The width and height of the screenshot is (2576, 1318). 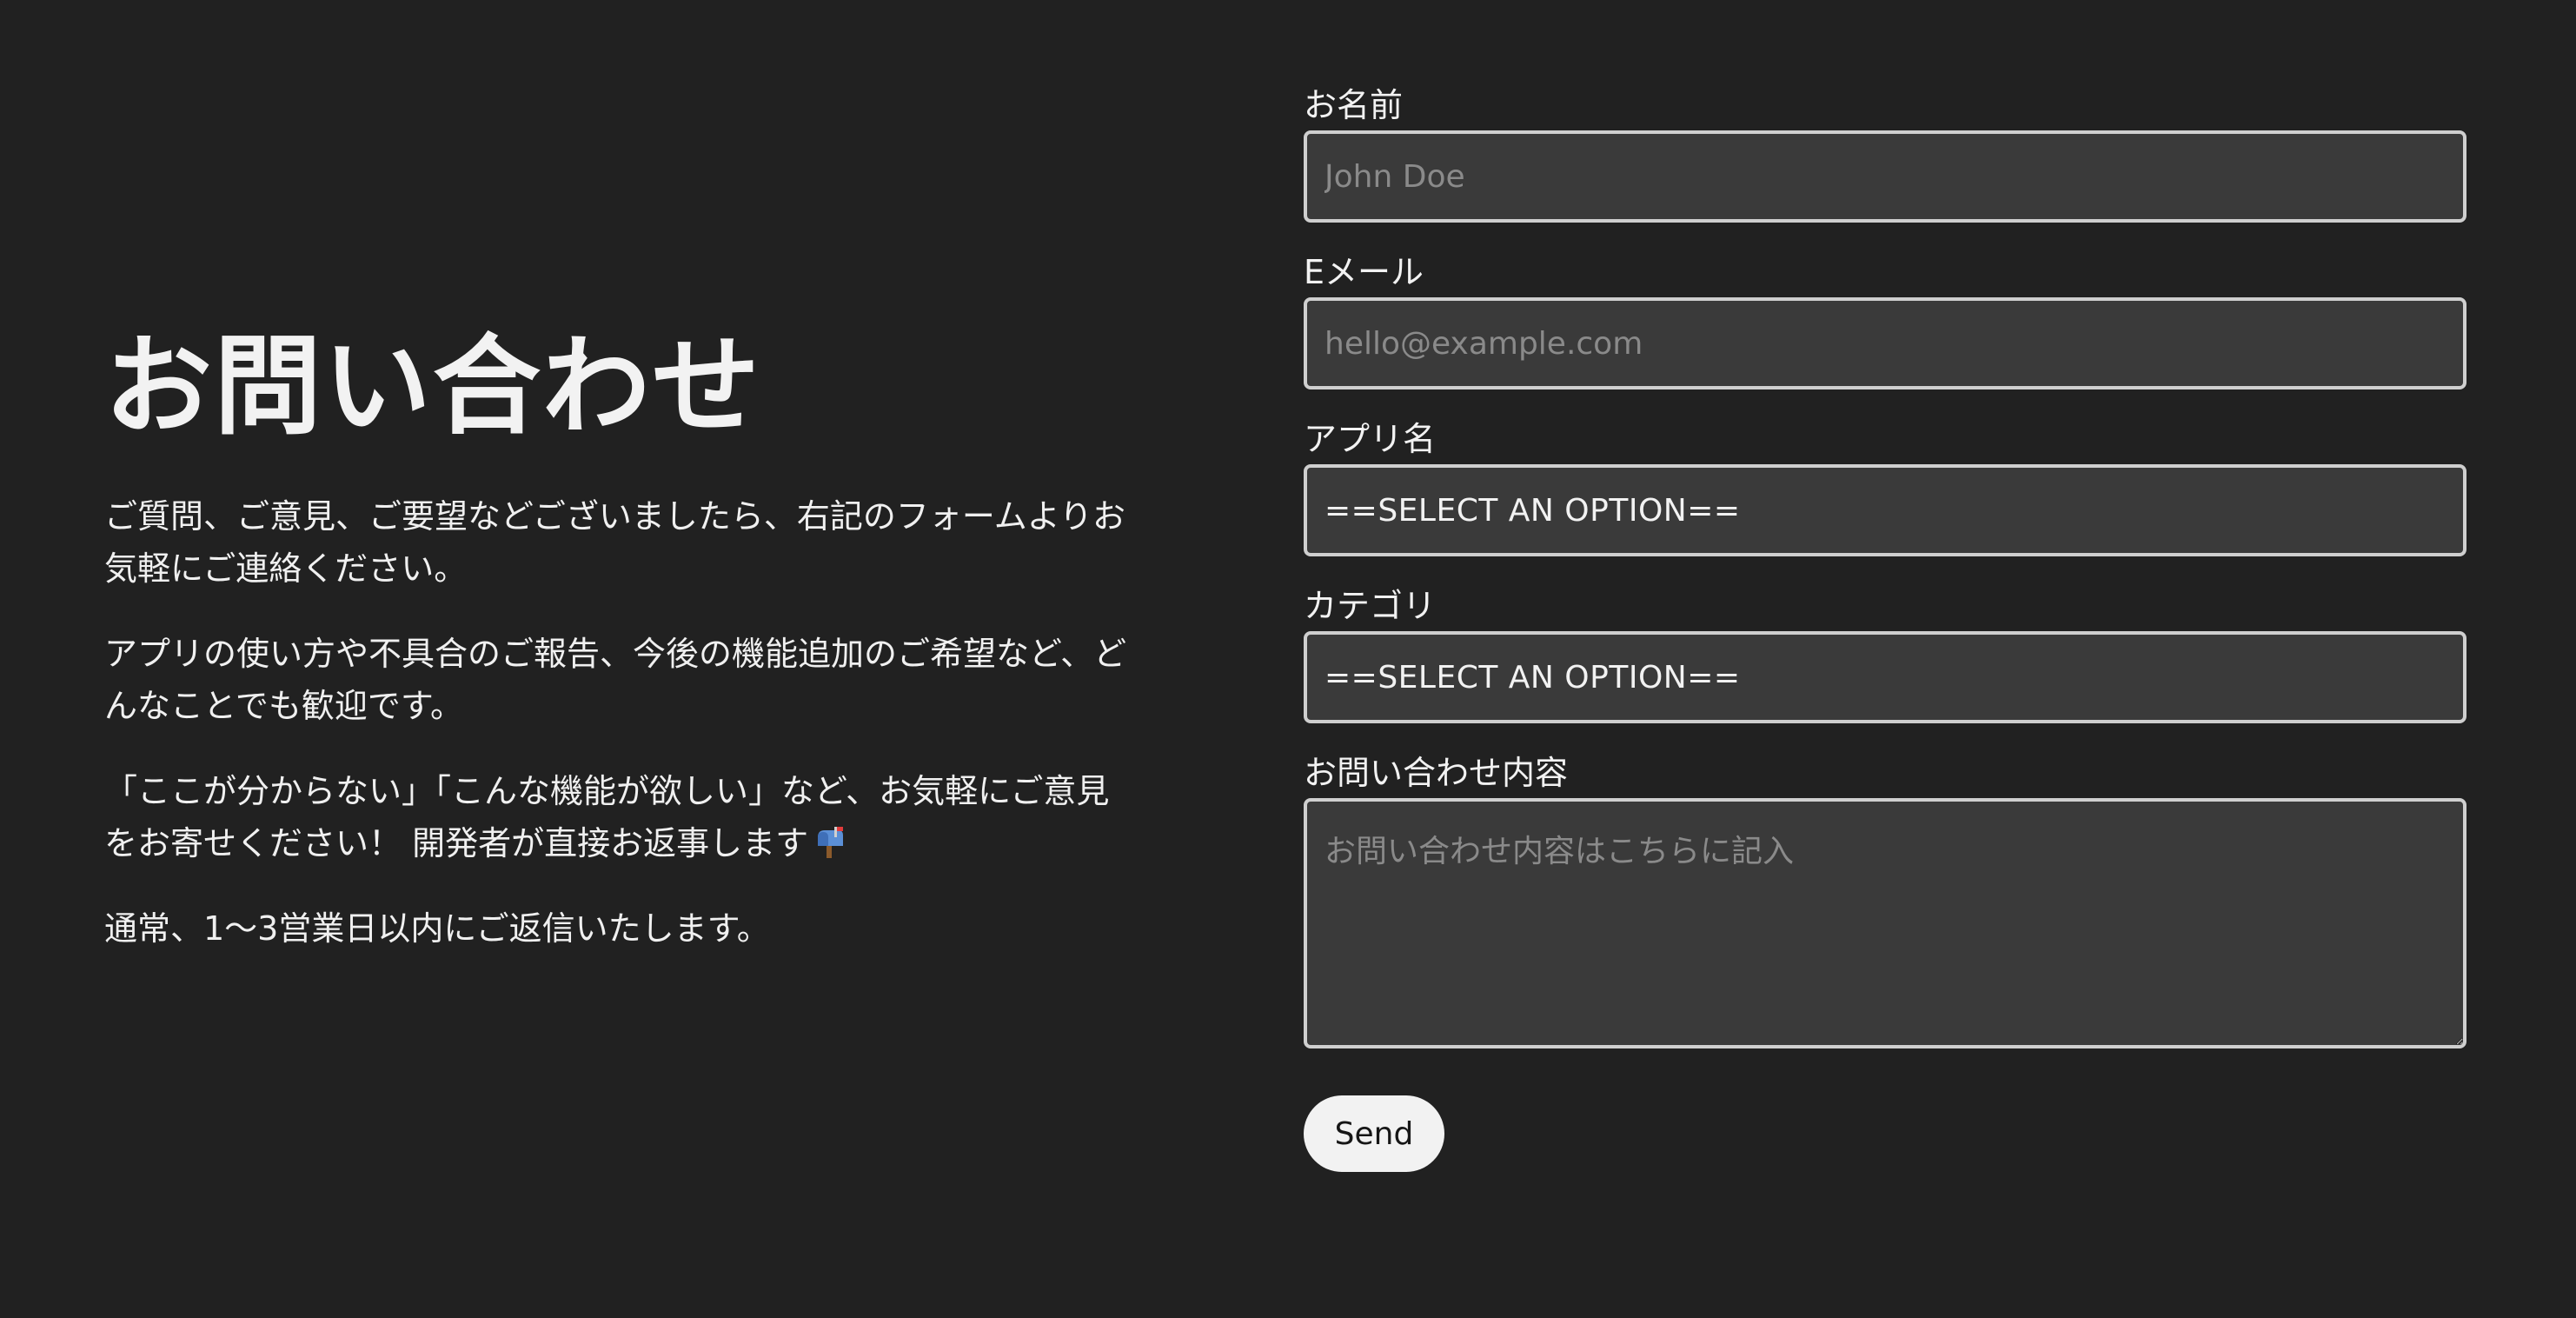 What do you see at coordinates (830, 839) in the screenshot?
I see `mailbox-icon` at bounding box center [830, 839].